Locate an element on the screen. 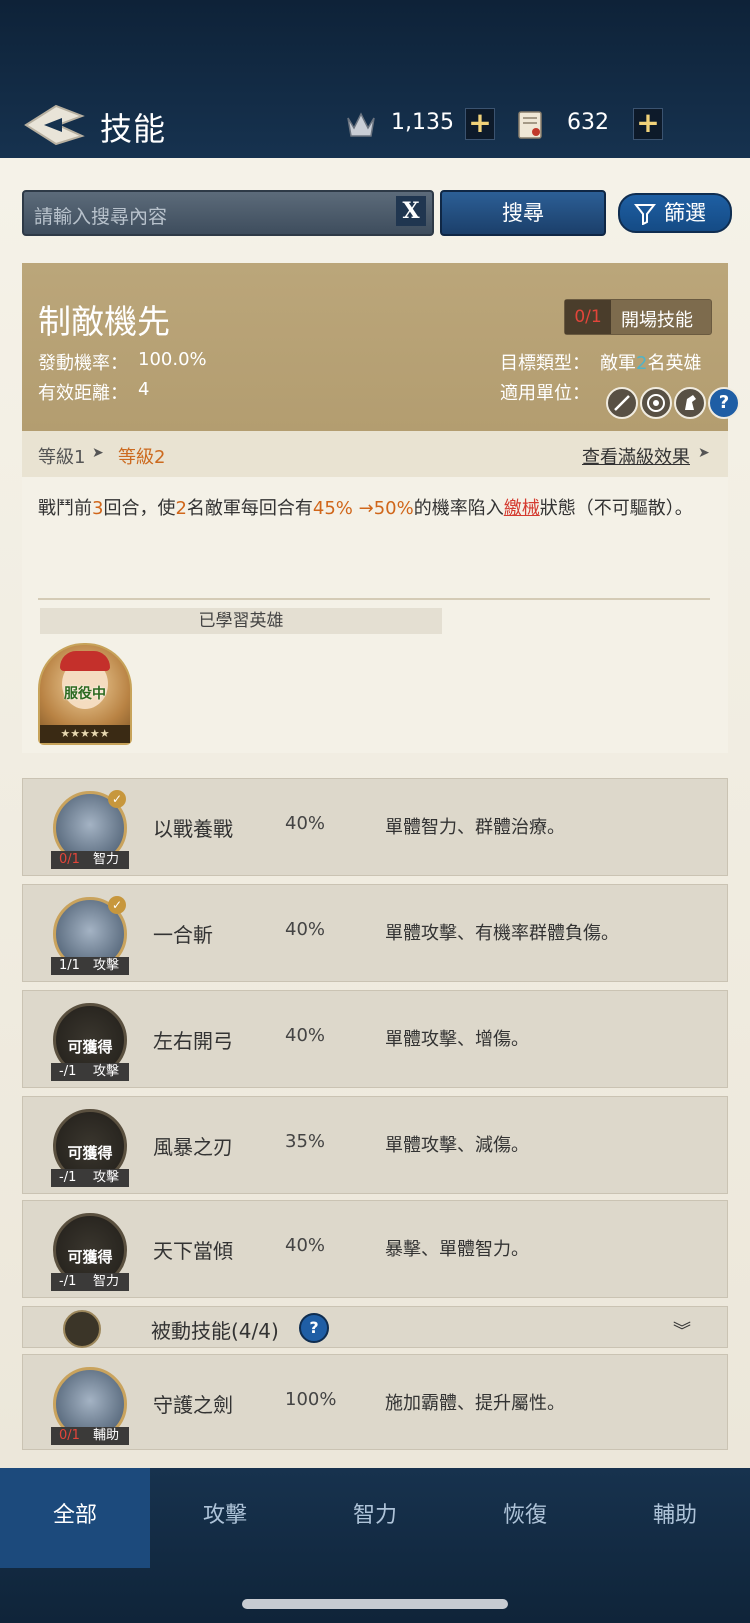 The height and width of the screenshot is (1623, 750). hero-status: 服役中 is located at coordinates (85, 694).